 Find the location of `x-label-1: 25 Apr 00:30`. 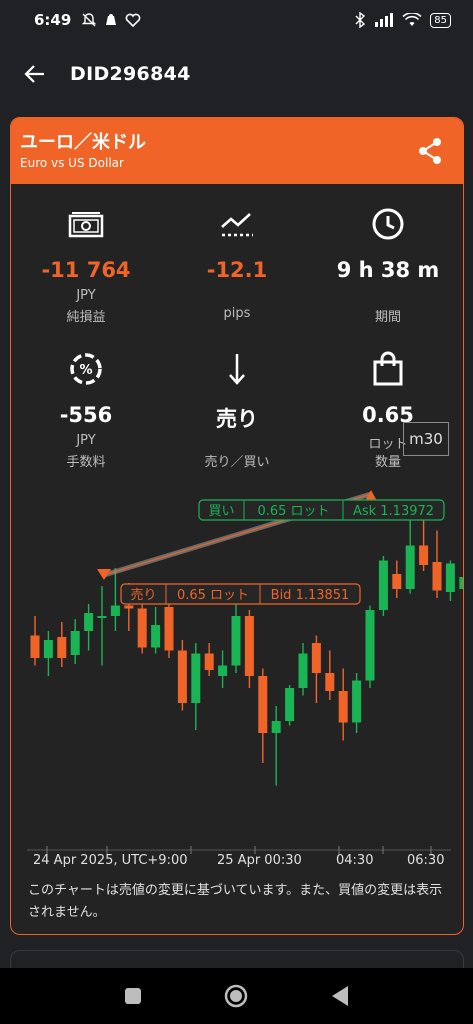

x-label-1: 25 Apr 00:30 is located at coordinates (259, 860).